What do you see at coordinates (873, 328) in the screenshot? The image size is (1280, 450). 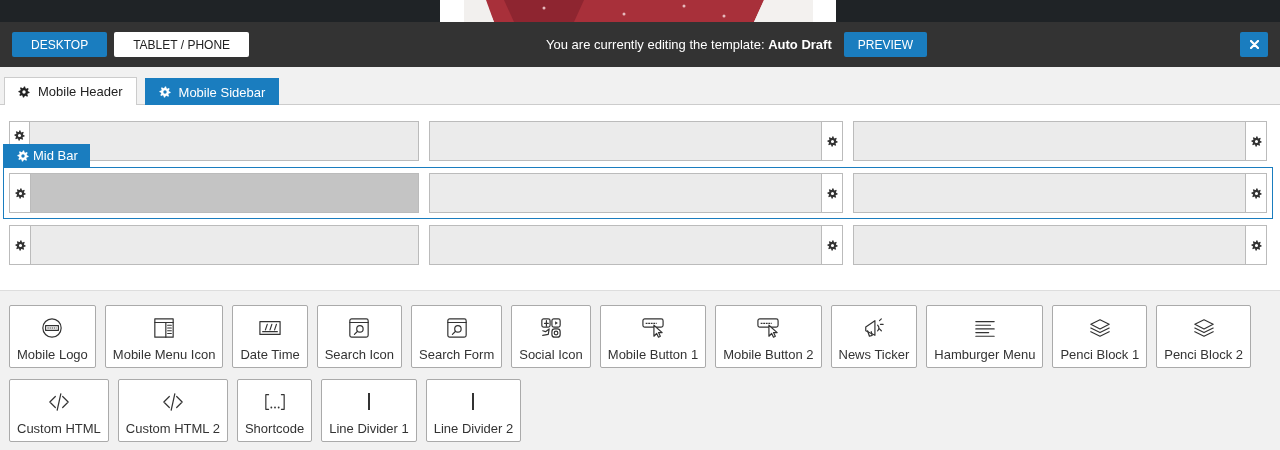 I see `megaphone-icon` at bounding box center [873, 328].